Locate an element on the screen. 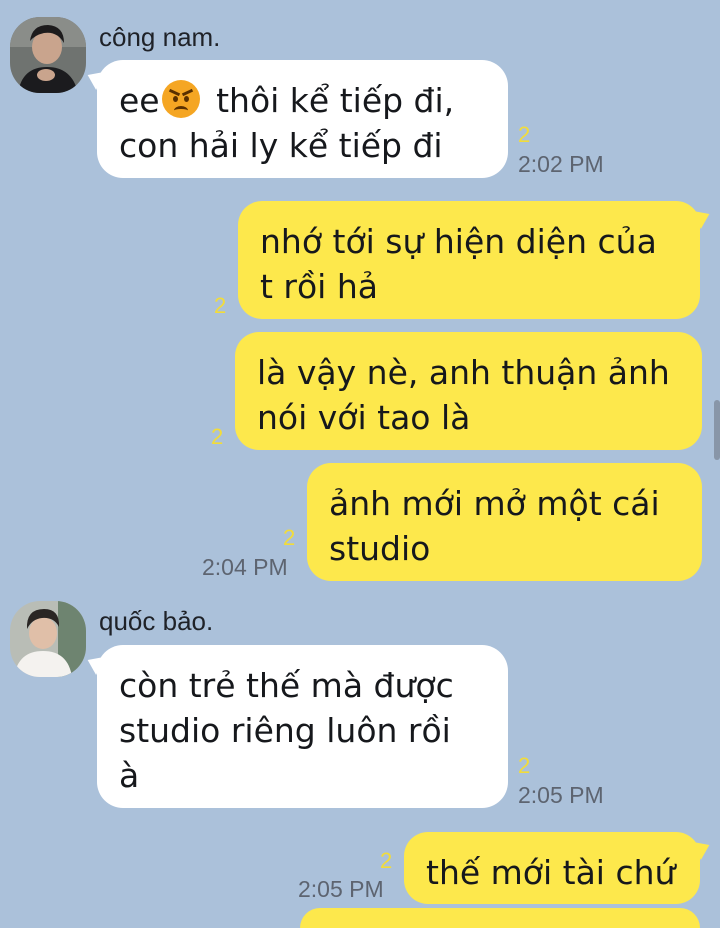 This screenshot has height=928, width=720. message-bubble-outgoing: ảnh mới mở một cái studio is located at coordinates (504, 522).